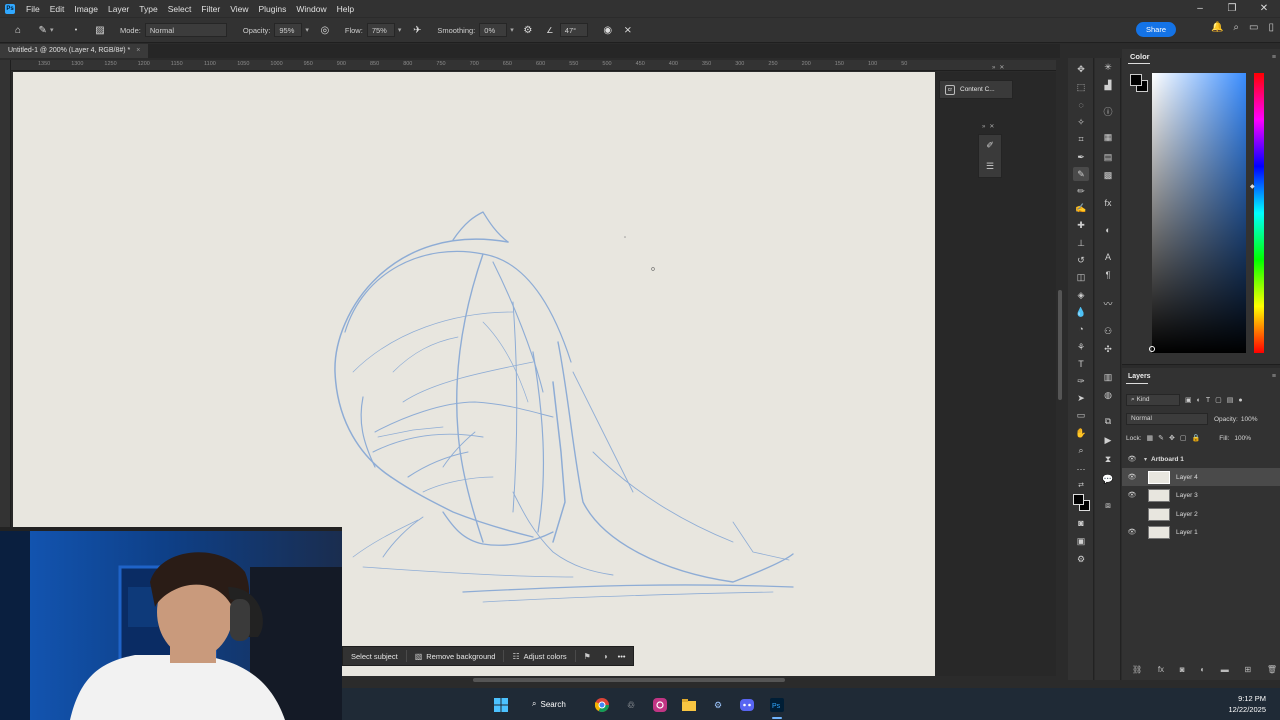 The height and width of the screenshot is (720, 1280). What do you see at coordinates (210, 9) in the screenshot?
I see `menu-filter: Filter` at bounding box center [210, 9].